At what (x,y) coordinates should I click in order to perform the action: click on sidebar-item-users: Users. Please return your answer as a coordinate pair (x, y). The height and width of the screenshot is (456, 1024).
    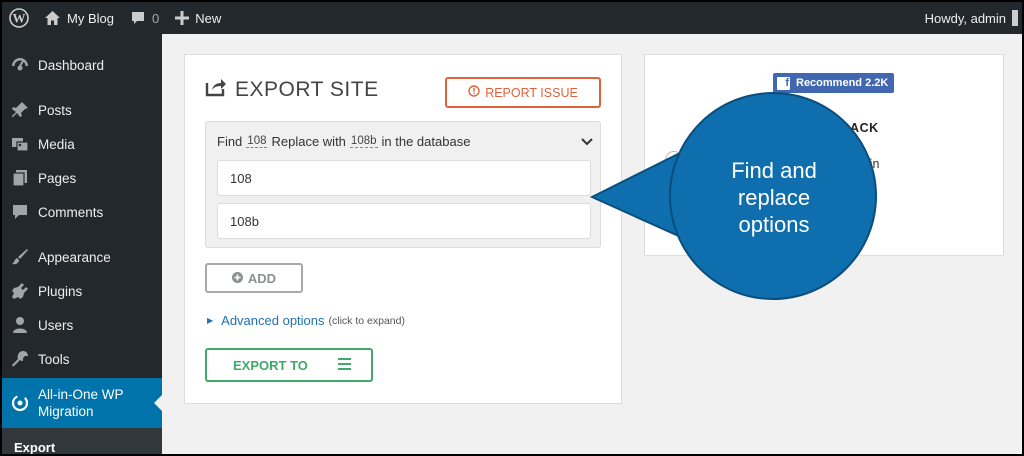
    Looking at the image, I should click on (82, 325).